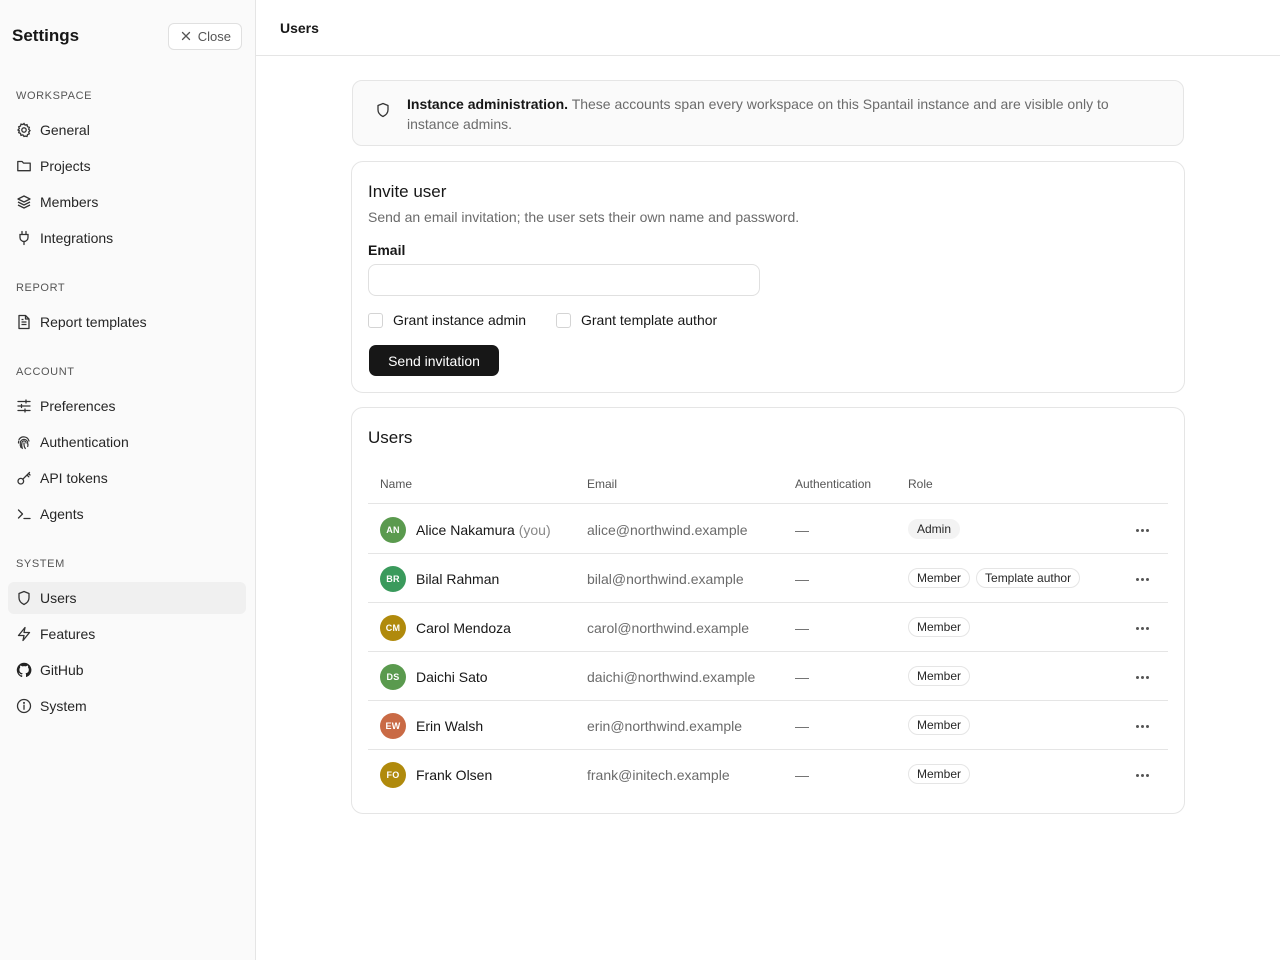  Describe the element at coordinates (185, 36) in the screenshot. I see `close-icon` at that location.